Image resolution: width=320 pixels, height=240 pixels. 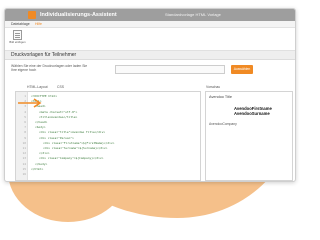 What do you see at coordinates (220, 97) in the screenshot?
I see `preview-title: Avendoo Title` at bounding box center [220, 97].